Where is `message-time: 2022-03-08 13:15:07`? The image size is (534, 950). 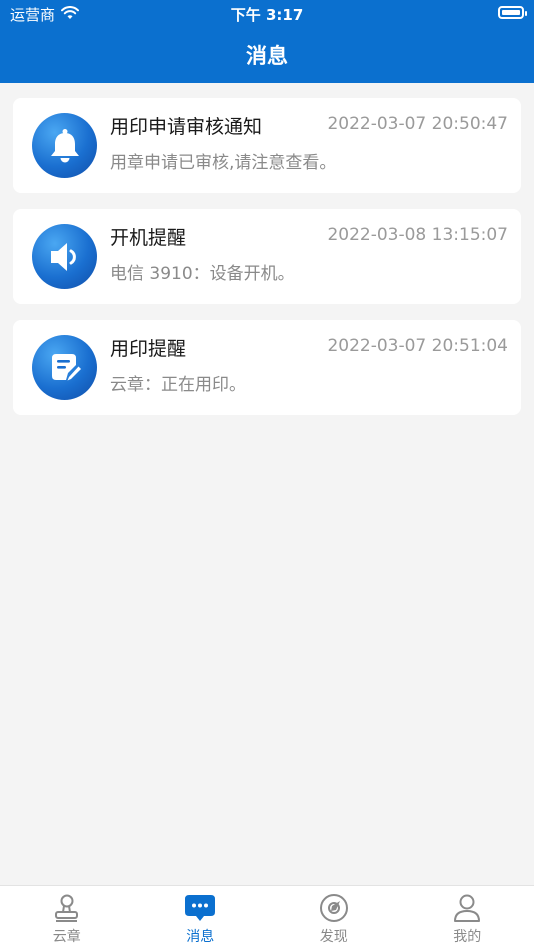
message-time: 2022-03-08 13:15:07 is located at coordinates (417, 235).